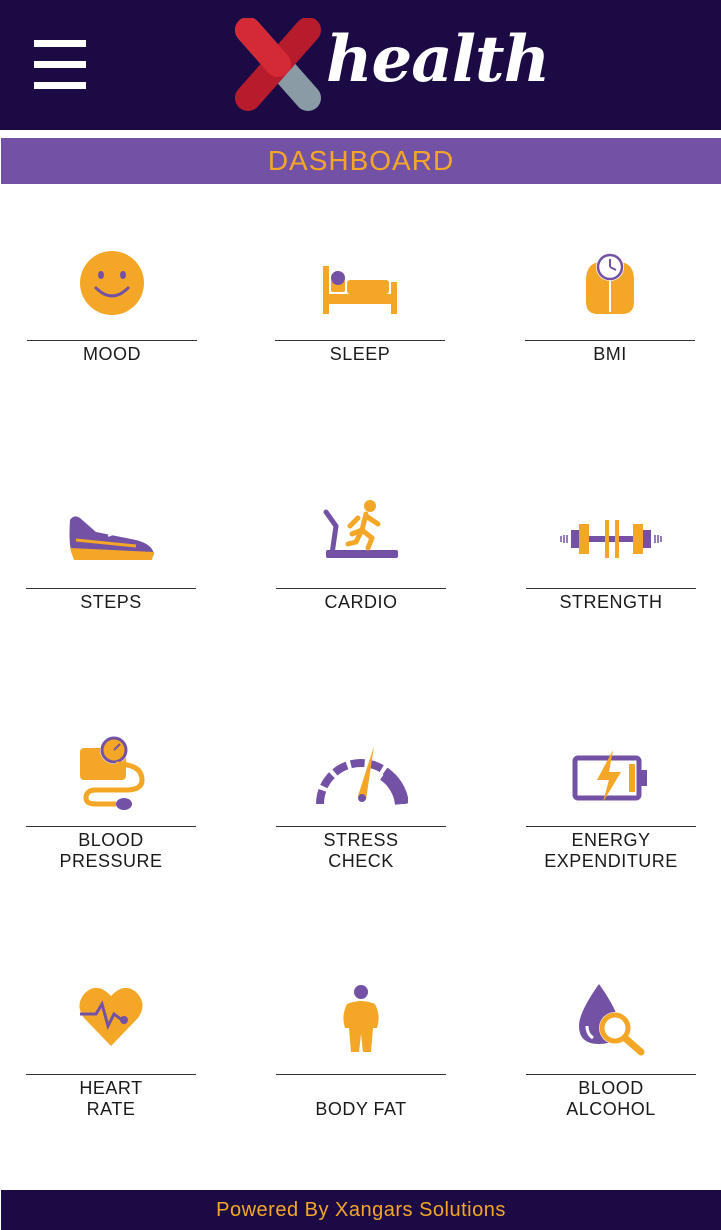  Describe the element at coordinates (610, 283) in the screenshot. I see `weight-scale-icon` at that location.